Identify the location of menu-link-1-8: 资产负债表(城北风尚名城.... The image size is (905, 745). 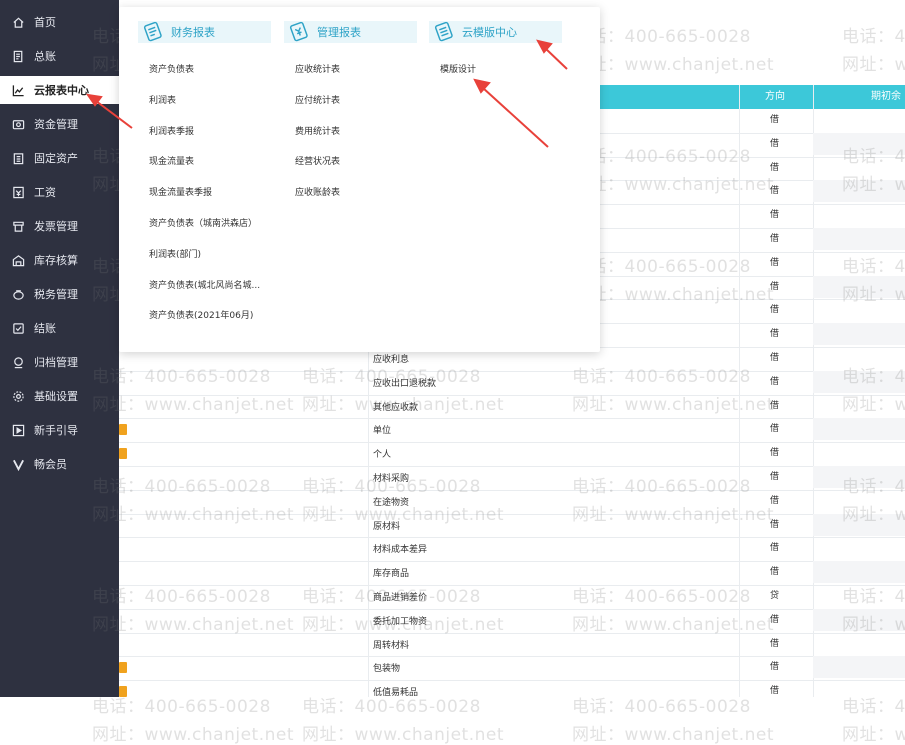
(204, 284).